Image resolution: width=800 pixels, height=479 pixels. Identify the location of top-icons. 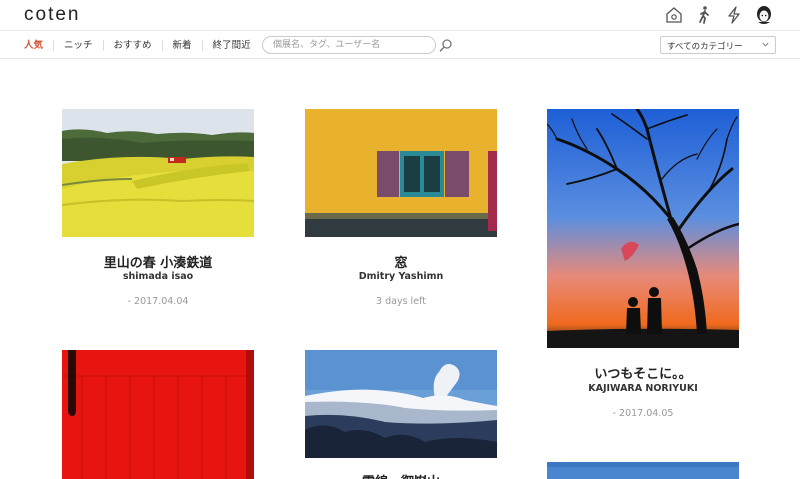
(719, 15).